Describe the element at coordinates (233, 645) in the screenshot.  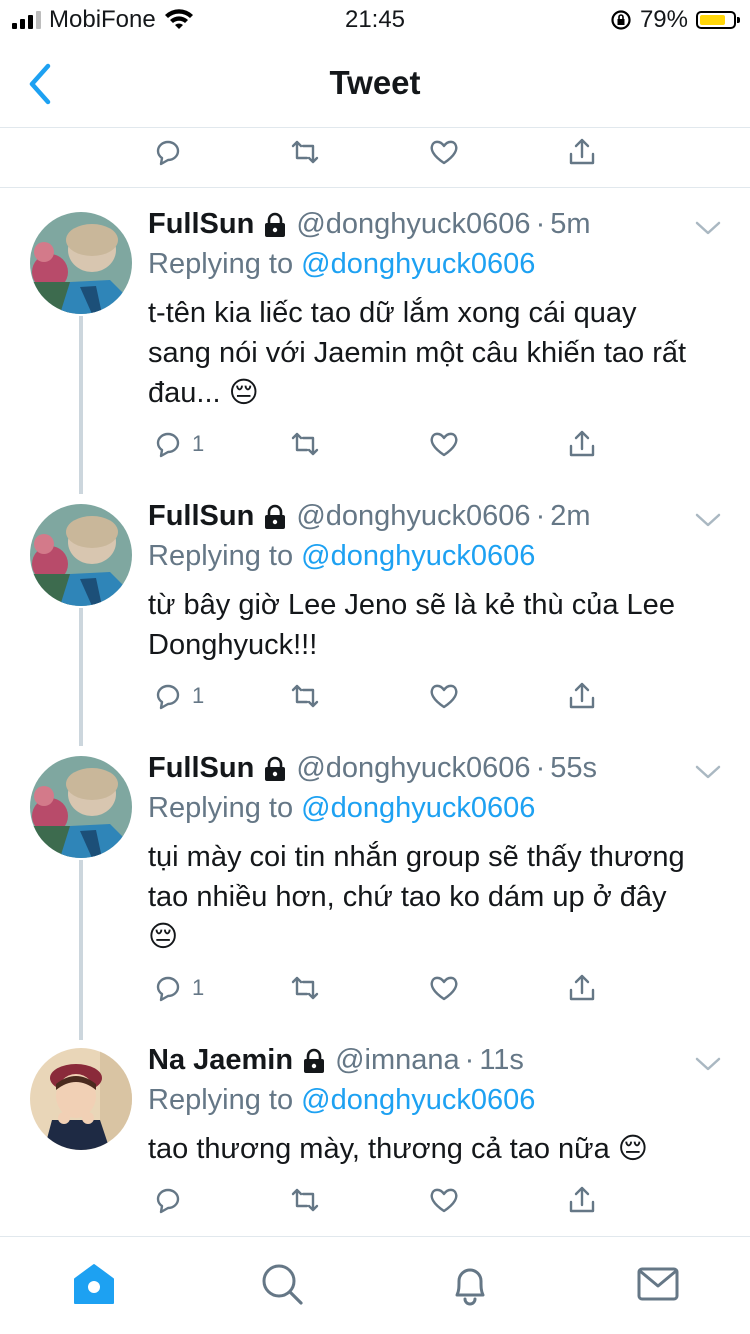
I see `tweet-text-line: Donghyuck!!!` at that location.